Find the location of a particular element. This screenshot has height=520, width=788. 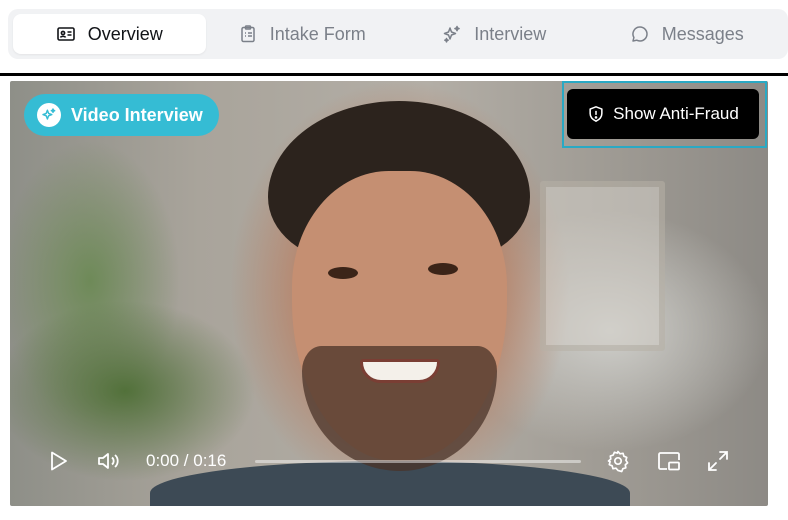

id-card-icon is located at coordinates (65, 34).